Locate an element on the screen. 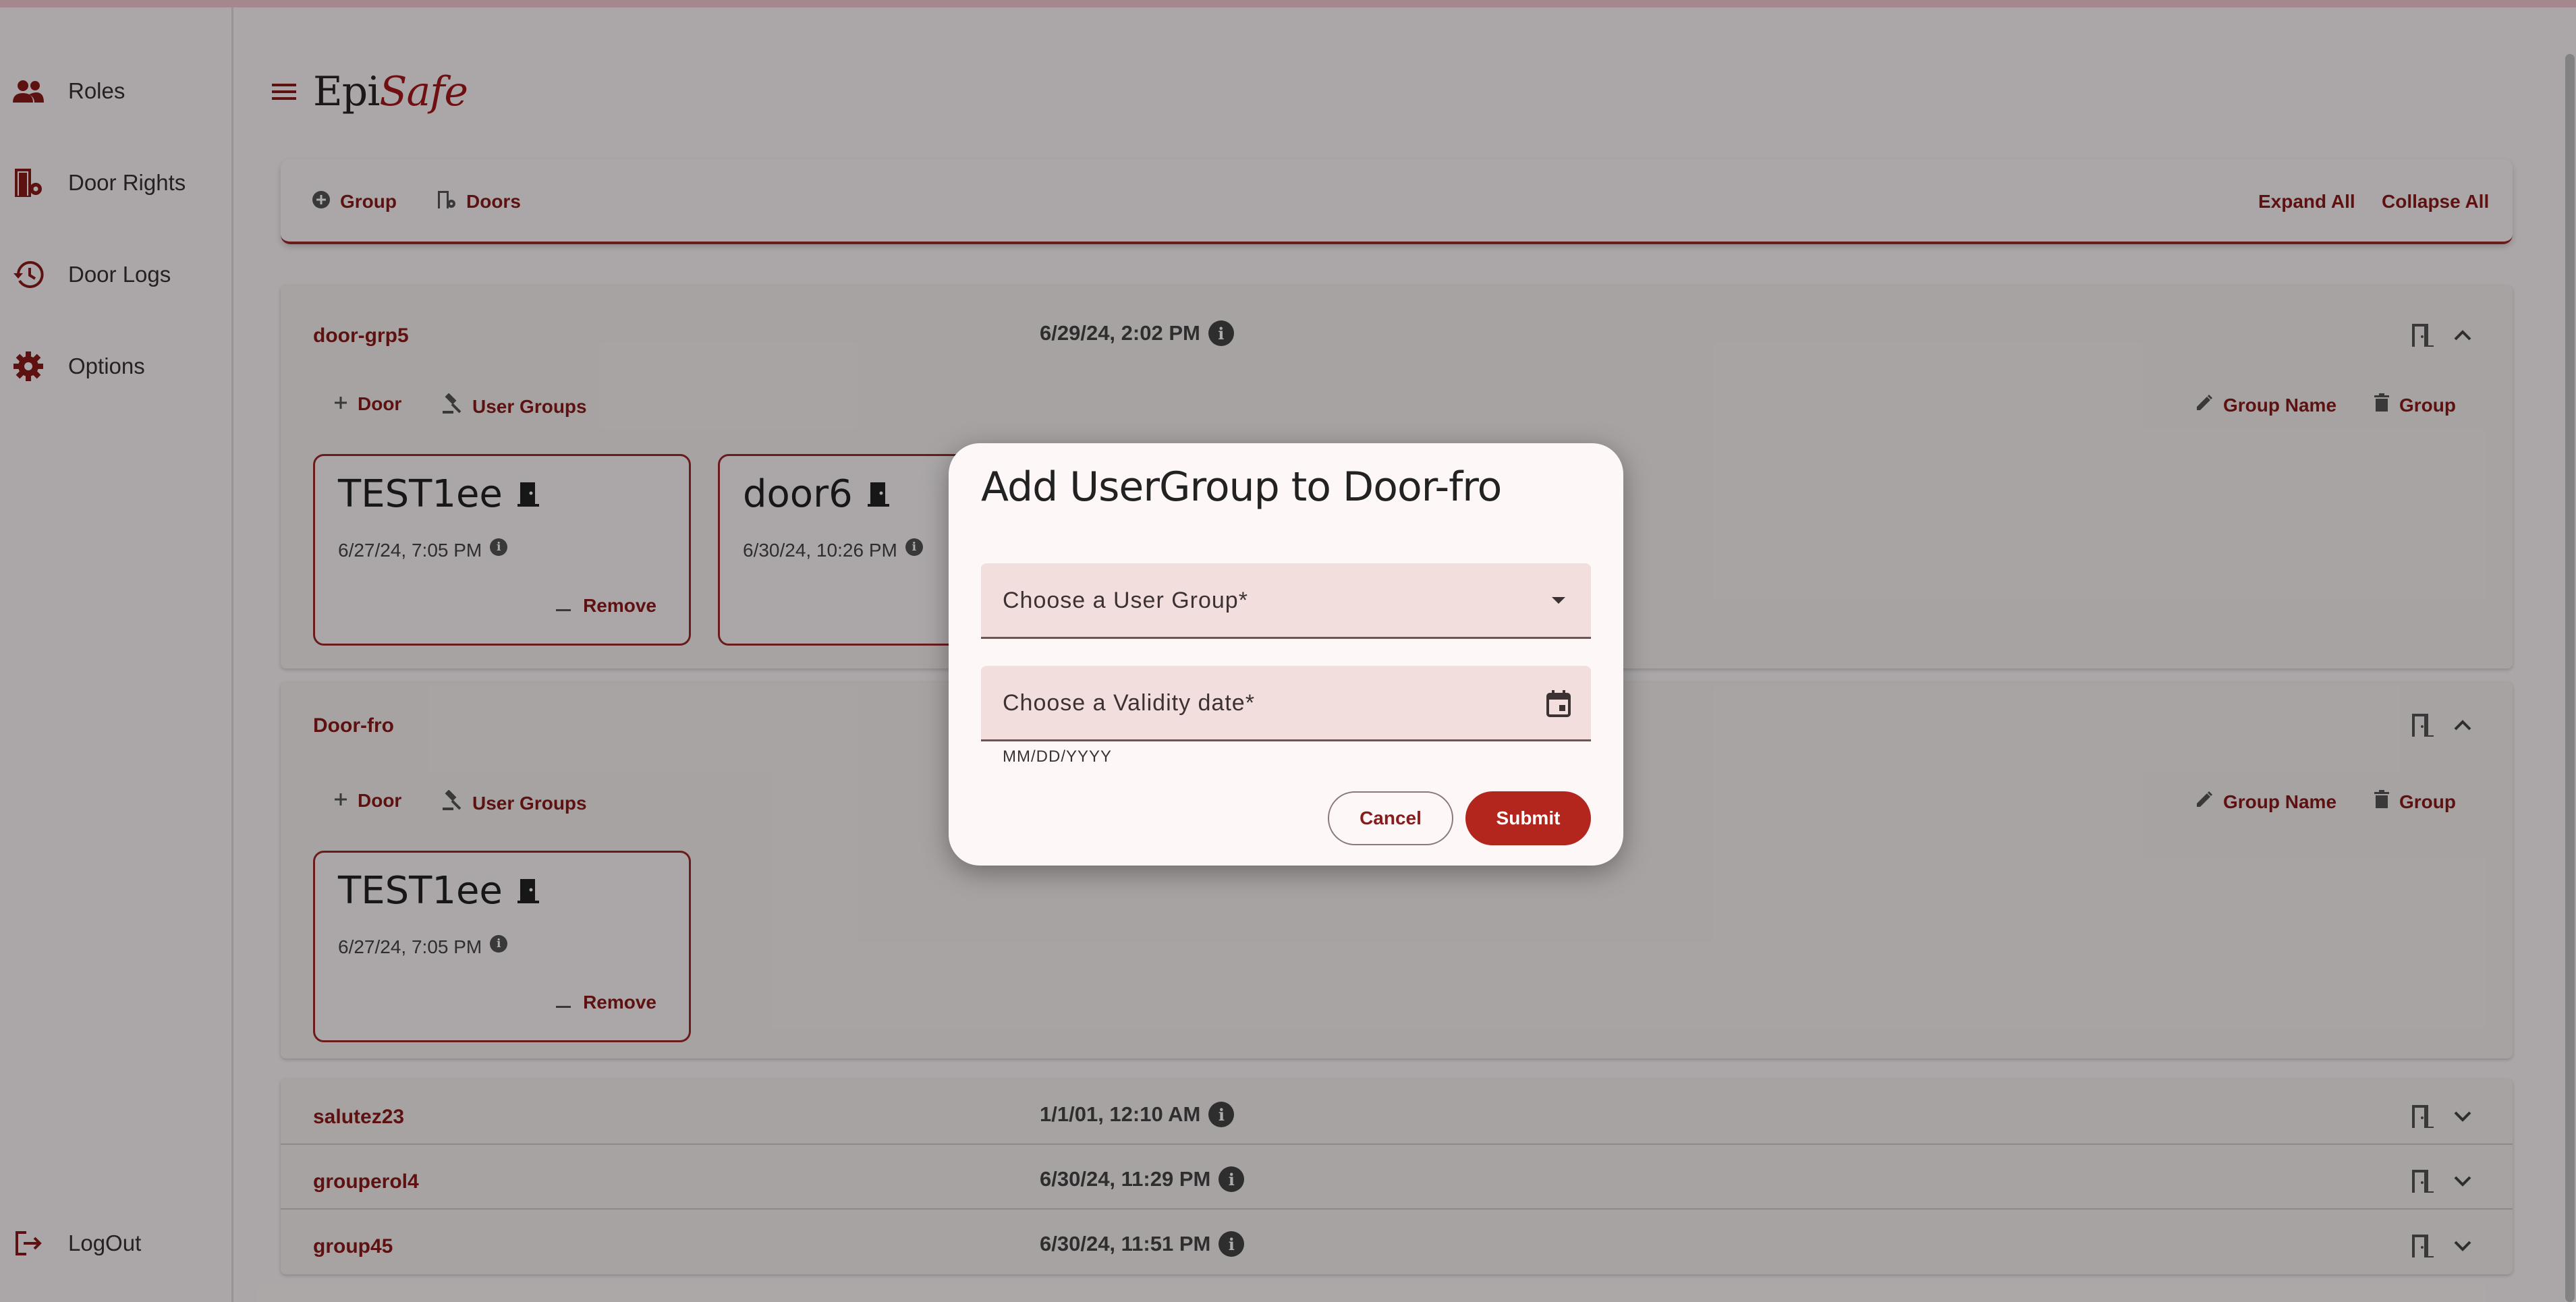  submit-button: Submit is located at coordinates (1528, 818).